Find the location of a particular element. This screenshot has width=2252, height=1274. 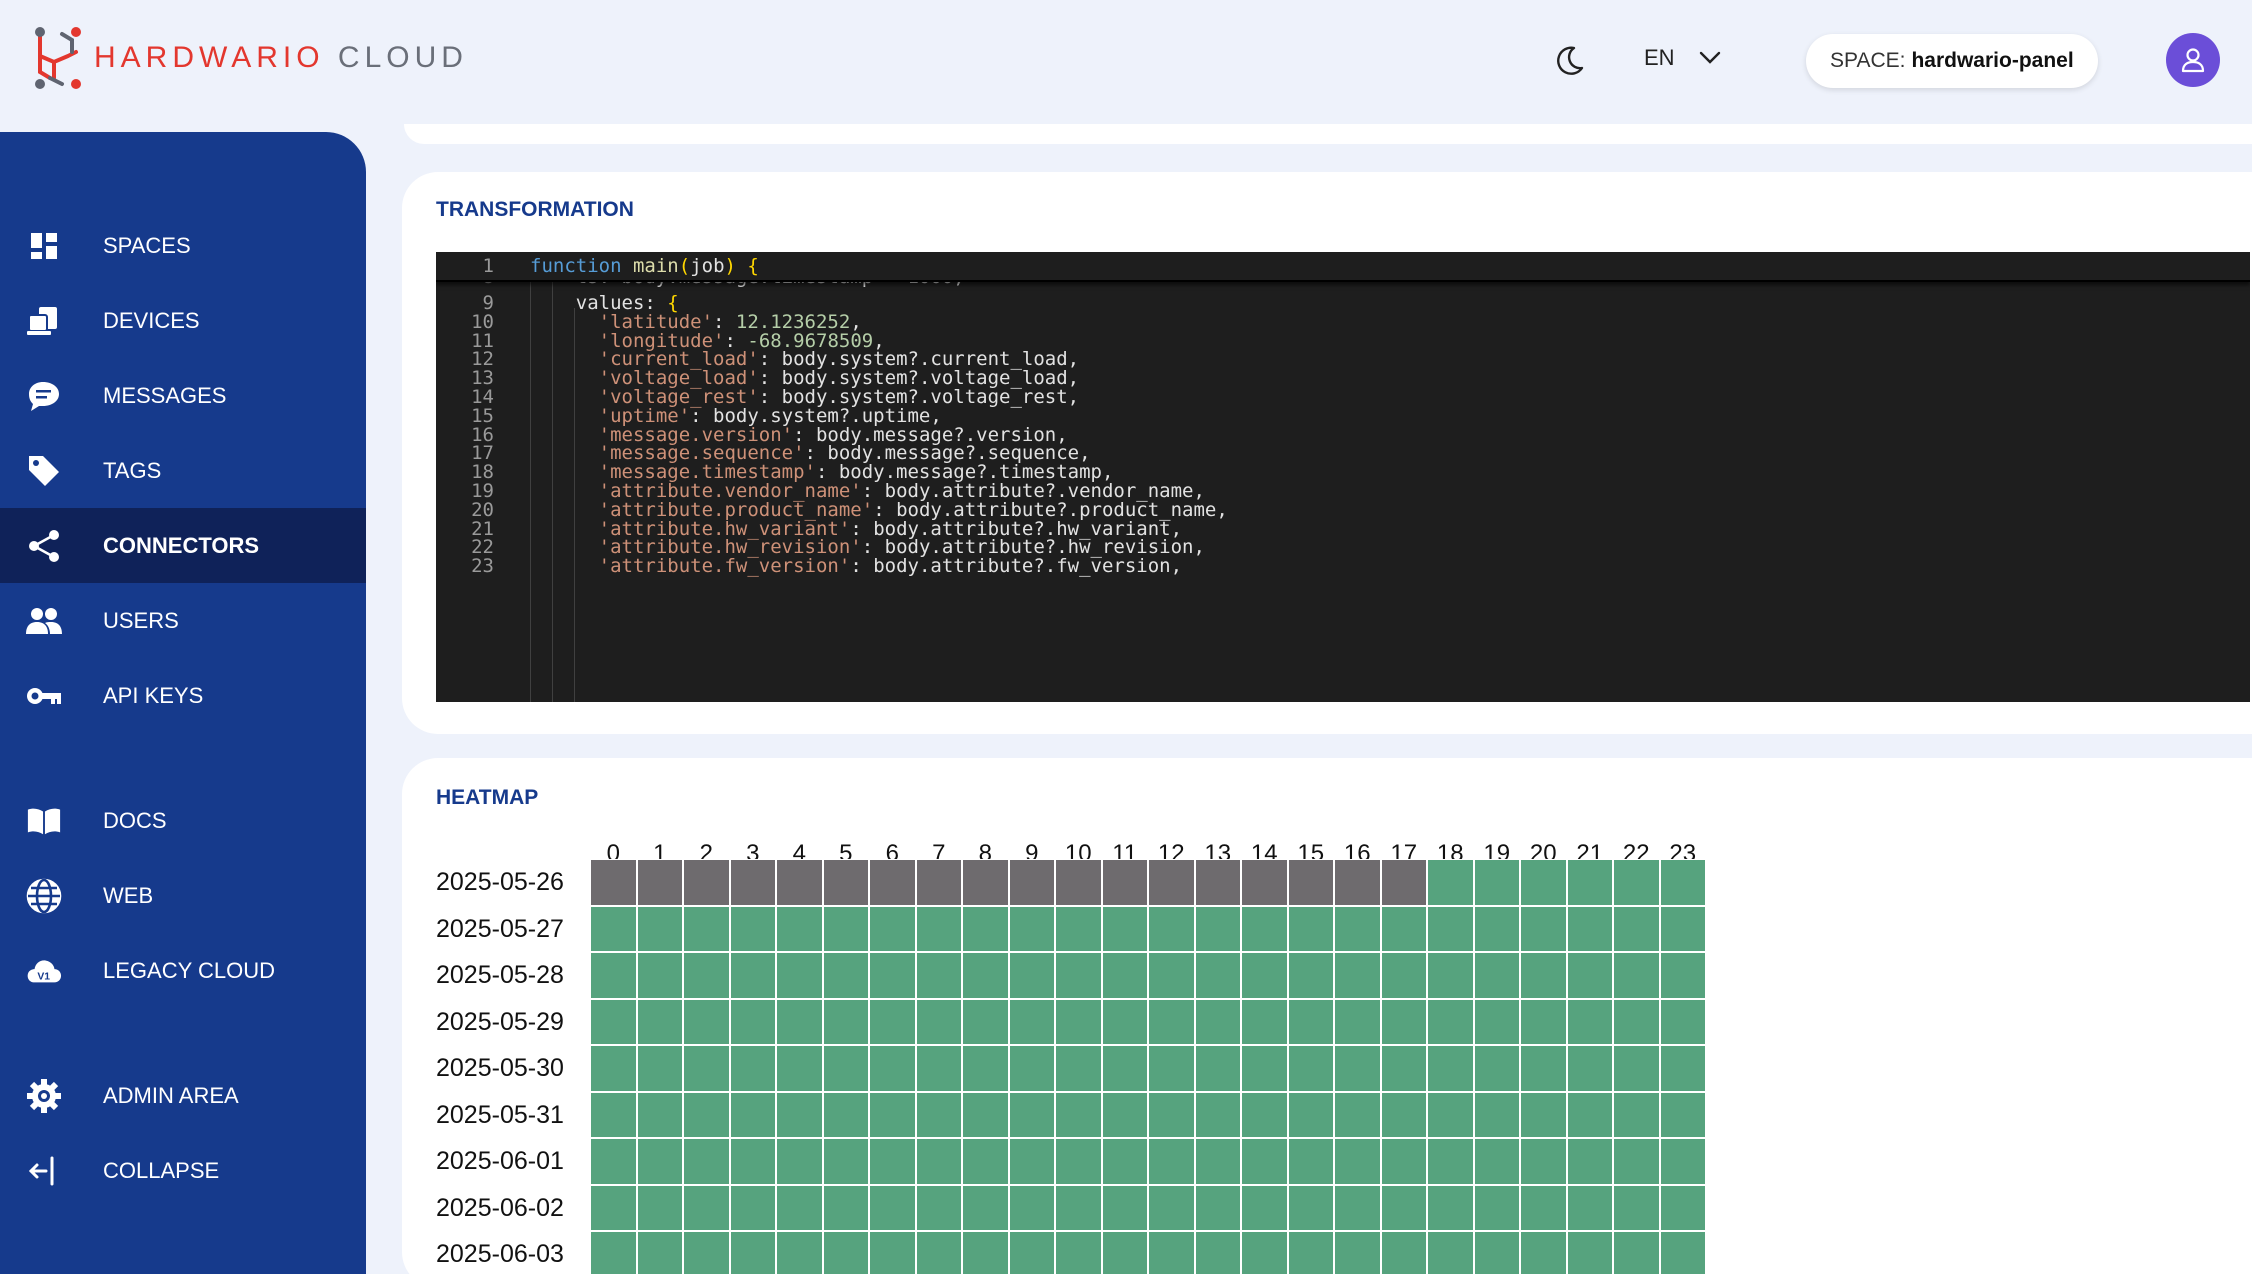

sidebar-item-admin-area: ADMIN AREA is located at coordinates (183, 1095).